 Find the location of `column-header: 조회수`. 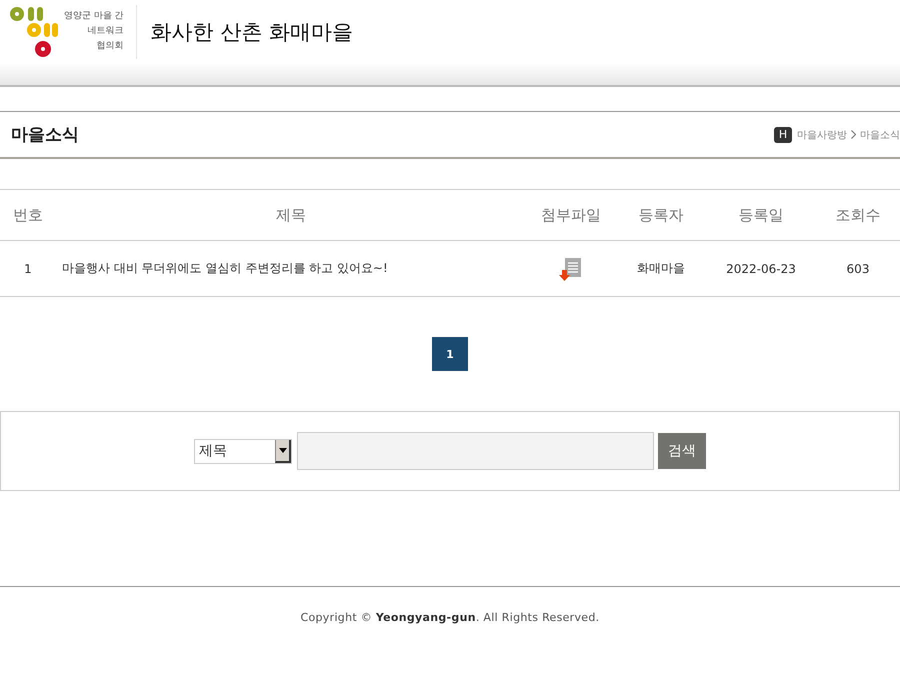

column-header: 조회수 is located at coordinates (858, 215).